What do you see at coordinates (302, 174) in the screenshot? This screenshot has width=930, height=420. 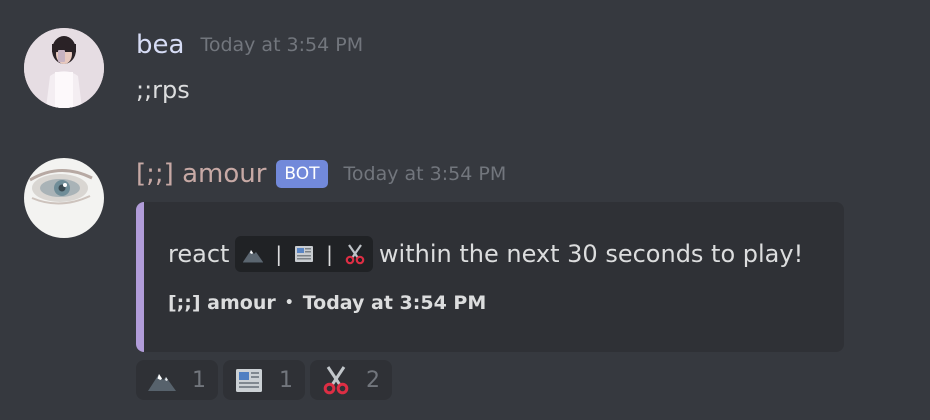 I see `bot-badge: BOT` at bounding box center [302, 174].